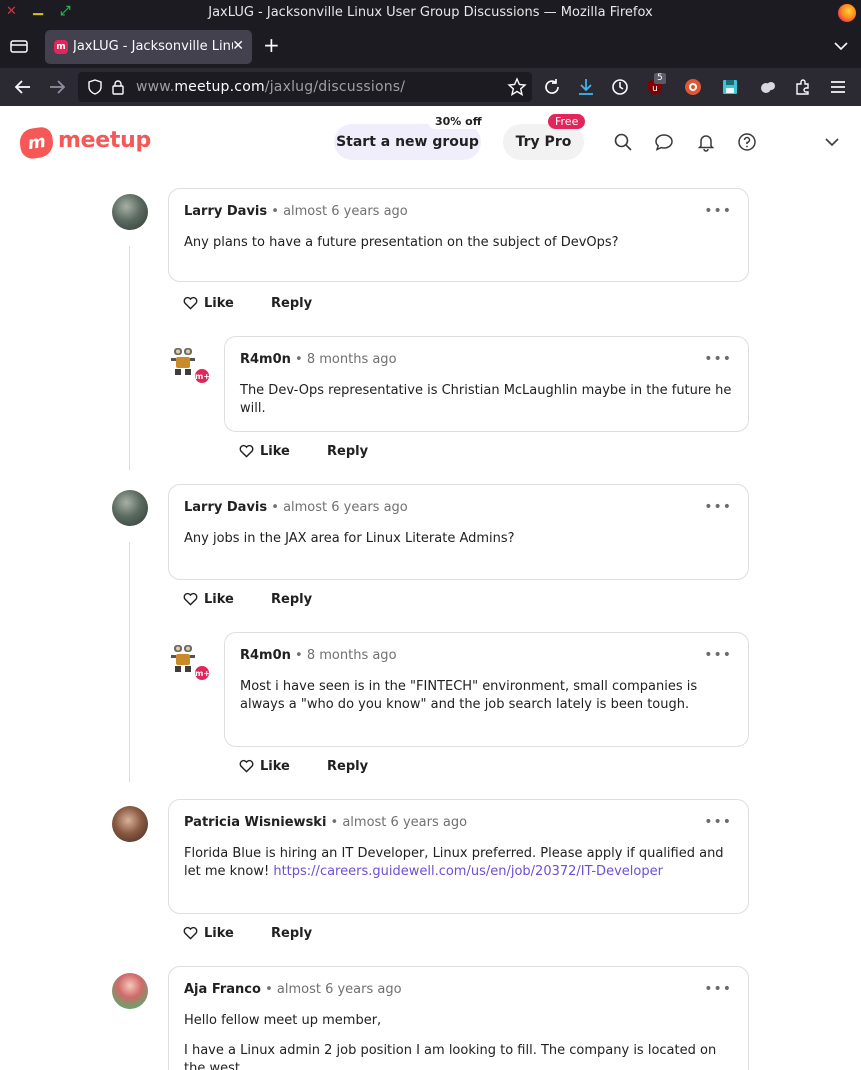  What do you see at coordinates (655, 89) in the screenshot?
I see `svg-text: u` at bounding box center [655, 89].